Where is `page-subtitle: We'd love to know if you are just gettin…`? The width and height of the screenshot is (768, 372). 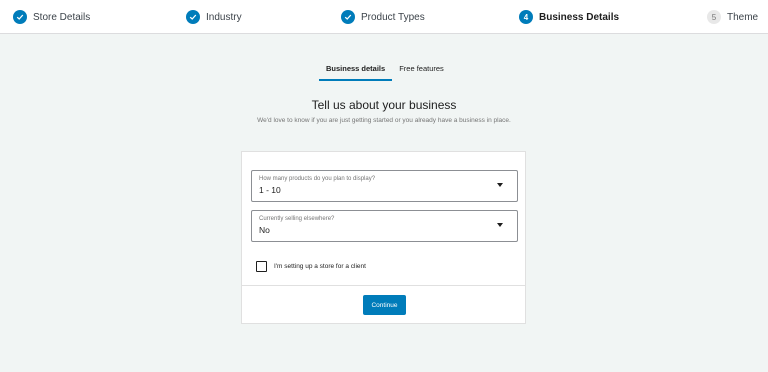
page-subtitle: We'd love to know if you are just gettin… is located at coordinates (384, 120).